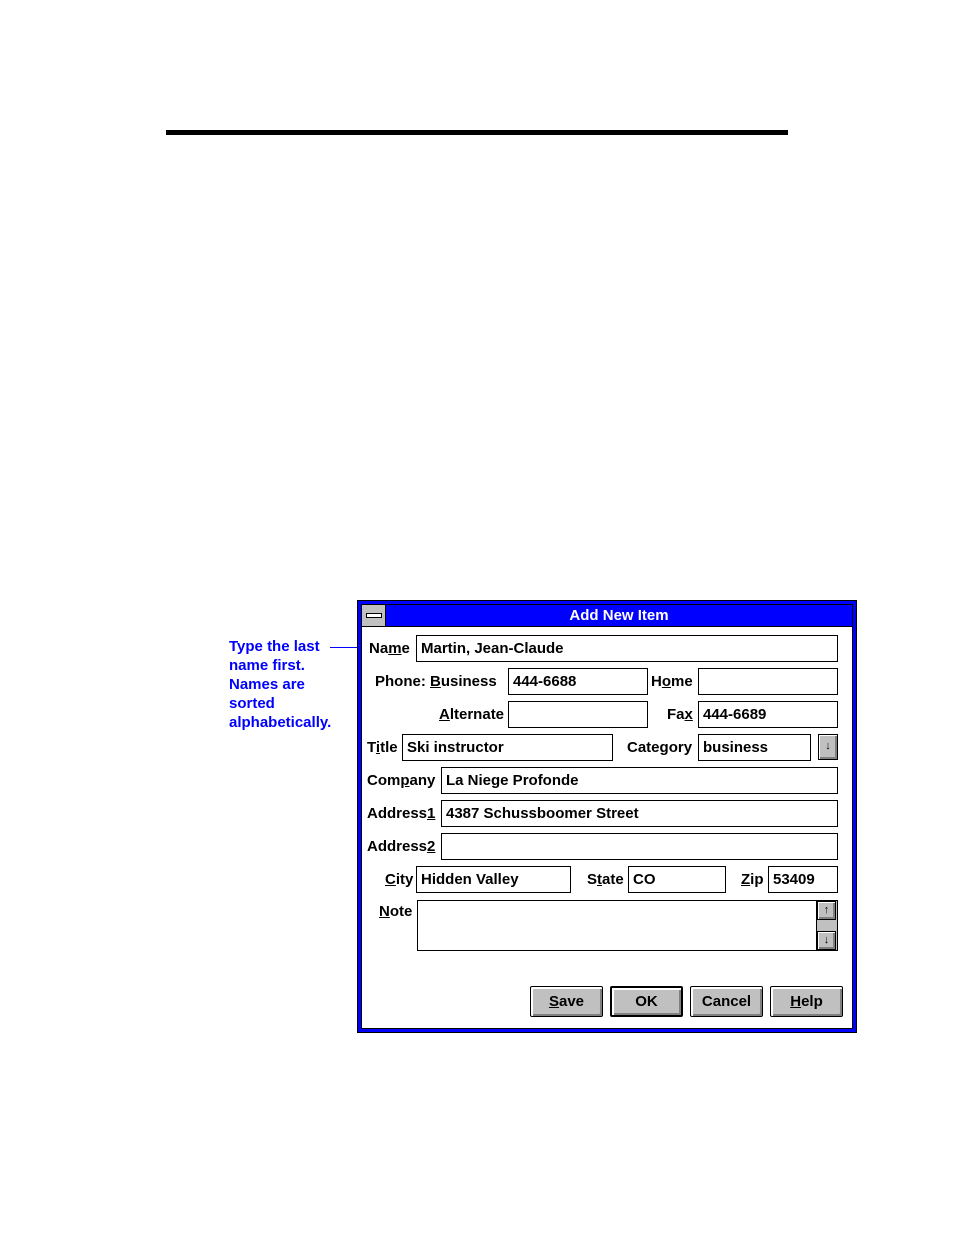 Image resolution: width=954 pixels, height=1235 pixels. I want to click on company-input: La Niege Profonde, so click(639, 780).